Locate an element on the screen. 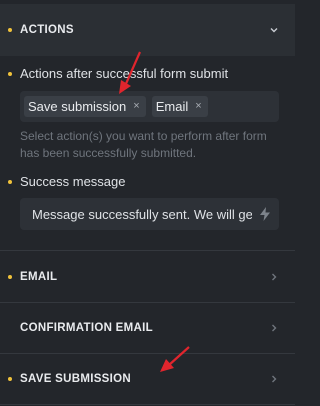 This screenshot has height=406, width=320. success-message-label: Success message is located at coordinates (67, 181).